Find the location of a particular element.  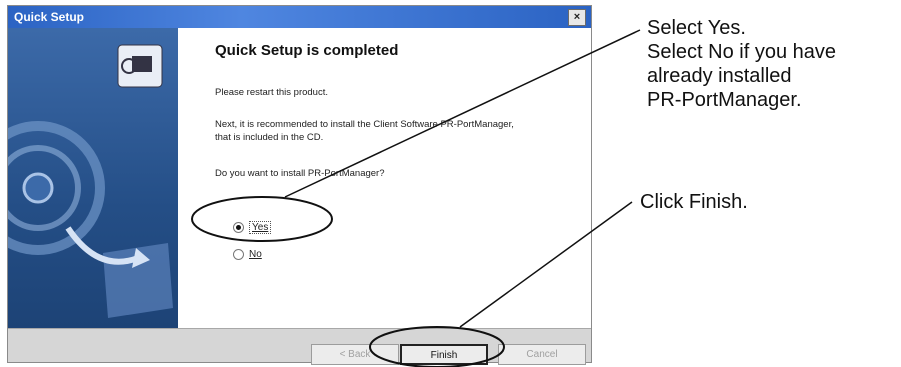

yes-highlight-ellipse is located at coordinates (262, 219).